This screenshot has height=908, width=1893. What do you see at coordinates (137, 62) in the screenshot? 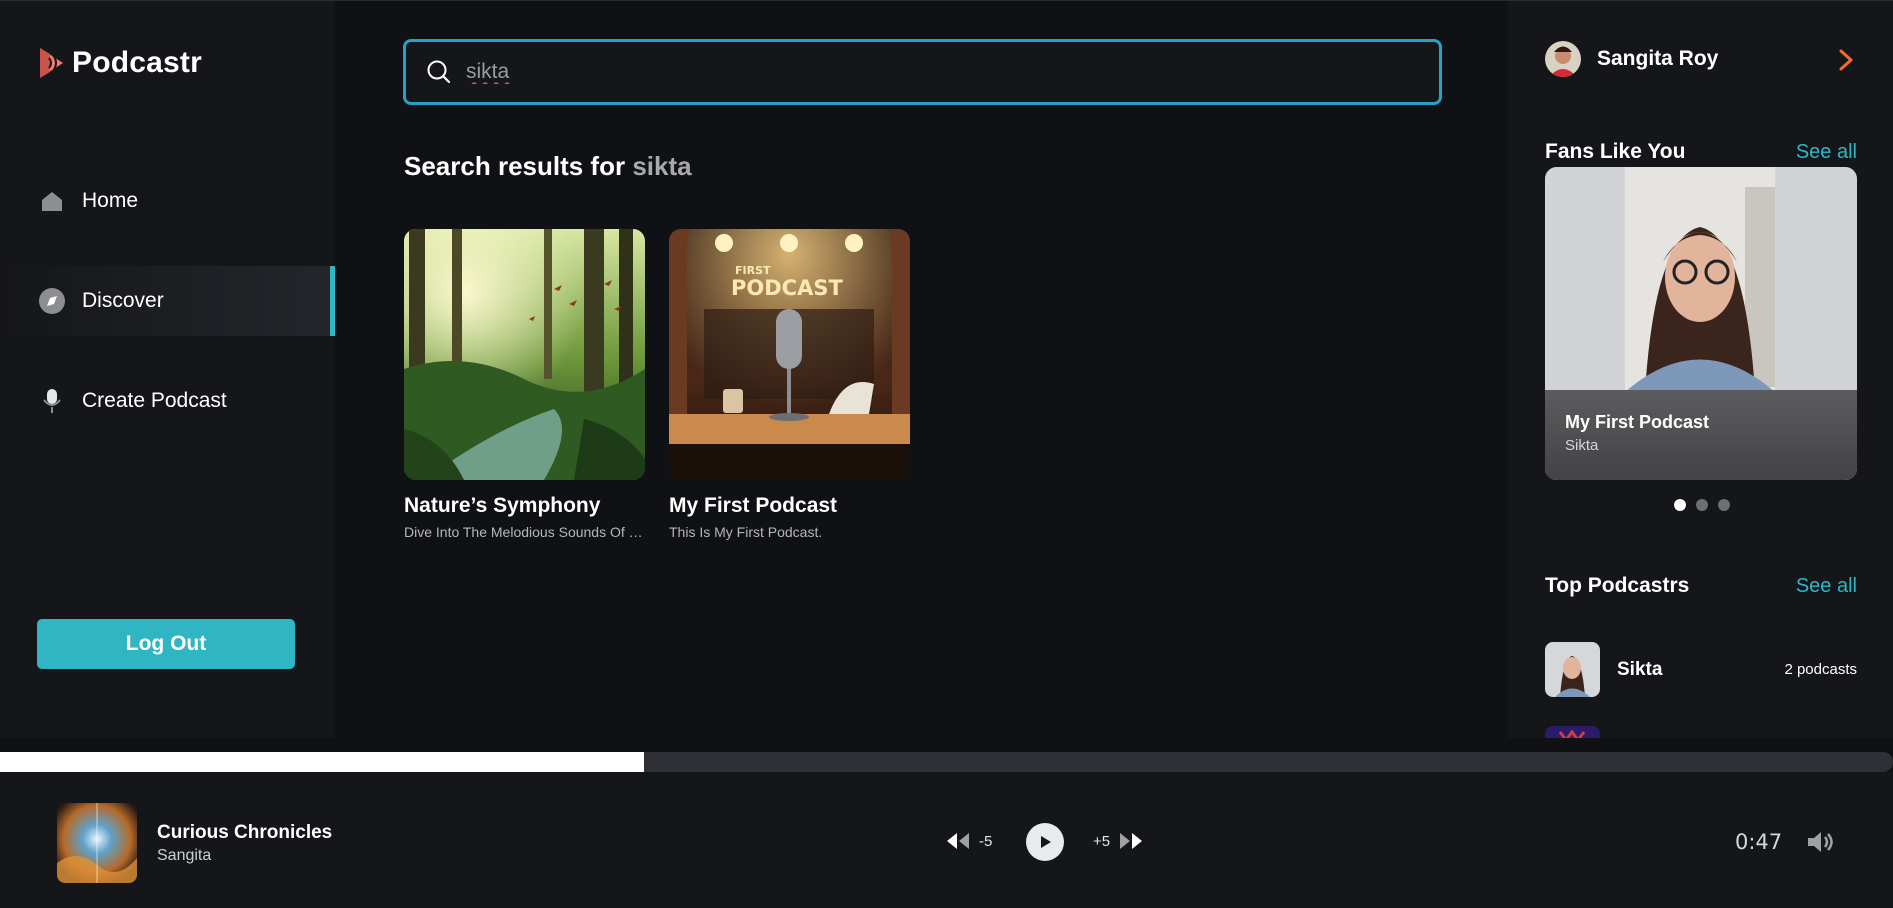
I see `brand-name: Podcastr` at bounding box center [137, 62].